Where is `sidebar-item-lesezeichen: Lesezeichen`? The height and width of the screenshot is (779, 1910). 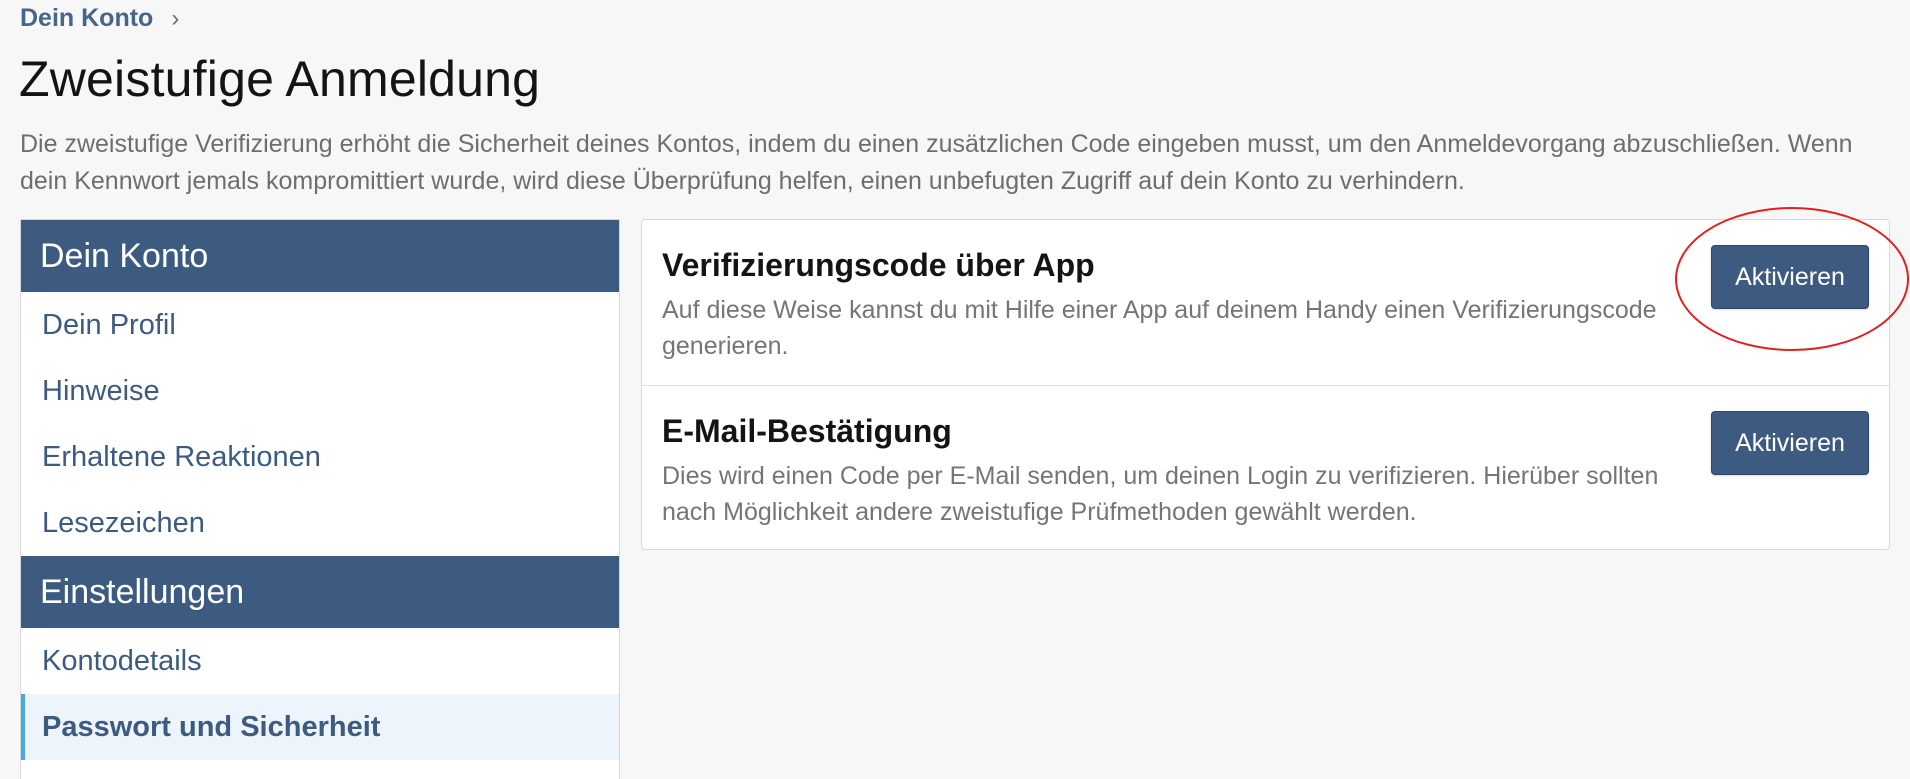 sidebar-item-lesezeichen: Lesezeichen is located at coordinates (320, 523).